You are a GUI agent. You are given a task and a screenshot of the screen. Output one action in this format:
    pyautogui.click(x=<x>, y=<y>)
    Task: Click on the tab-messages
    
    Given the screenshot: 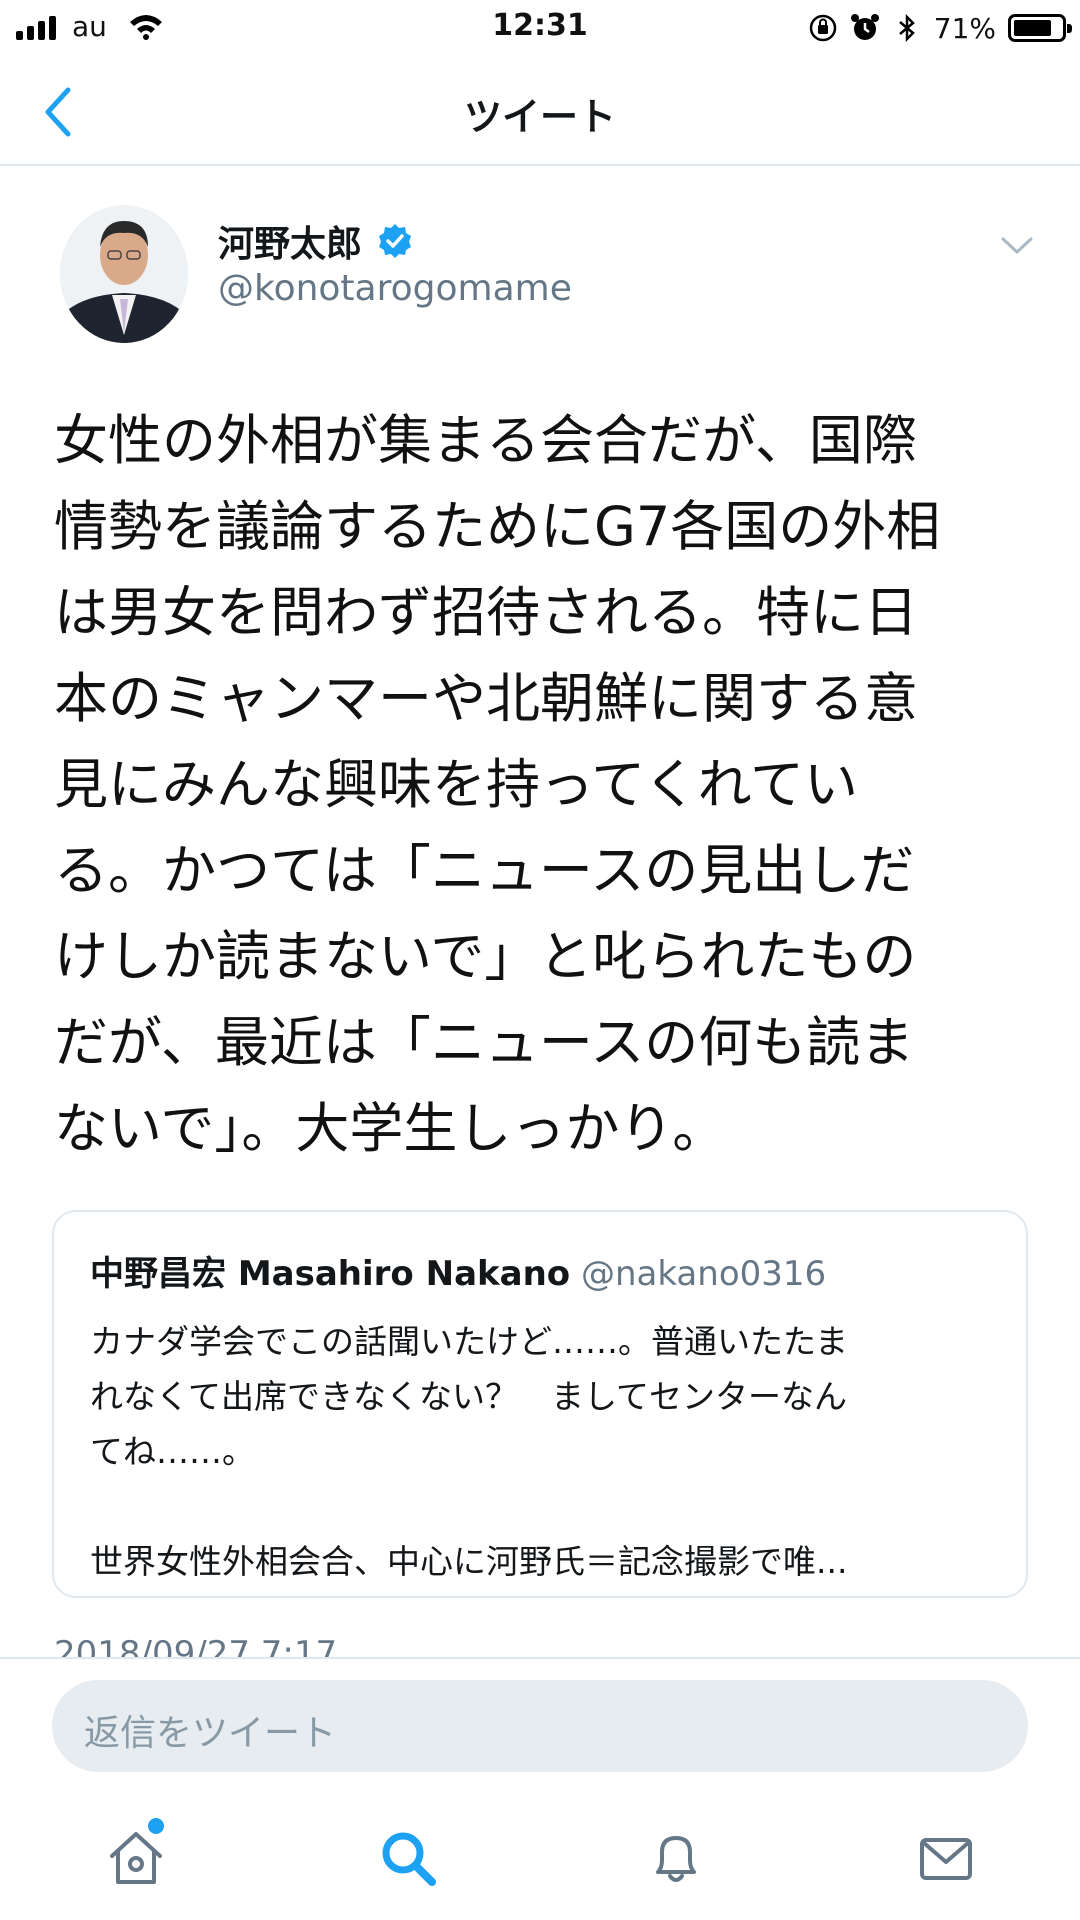 What is the action you would take?
    pyautogui.click(x=946, y=1858)
    